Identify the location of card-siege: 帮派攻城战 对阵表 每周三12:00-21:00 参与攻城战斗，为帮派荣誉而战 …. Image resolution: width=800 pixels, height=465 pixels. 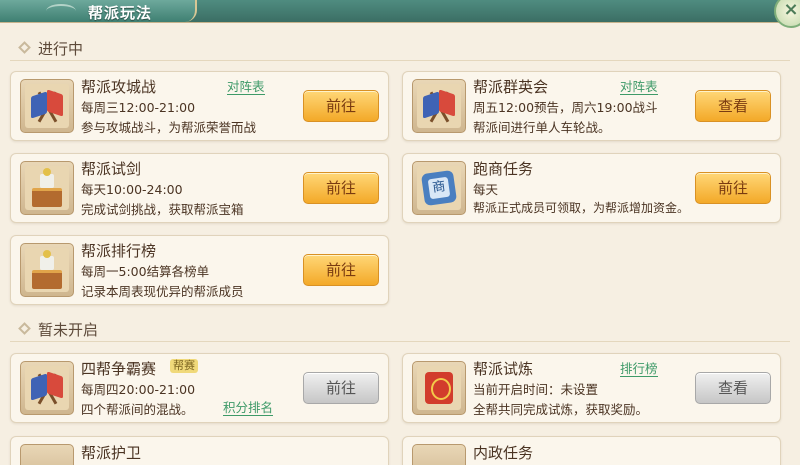
(199, 106).